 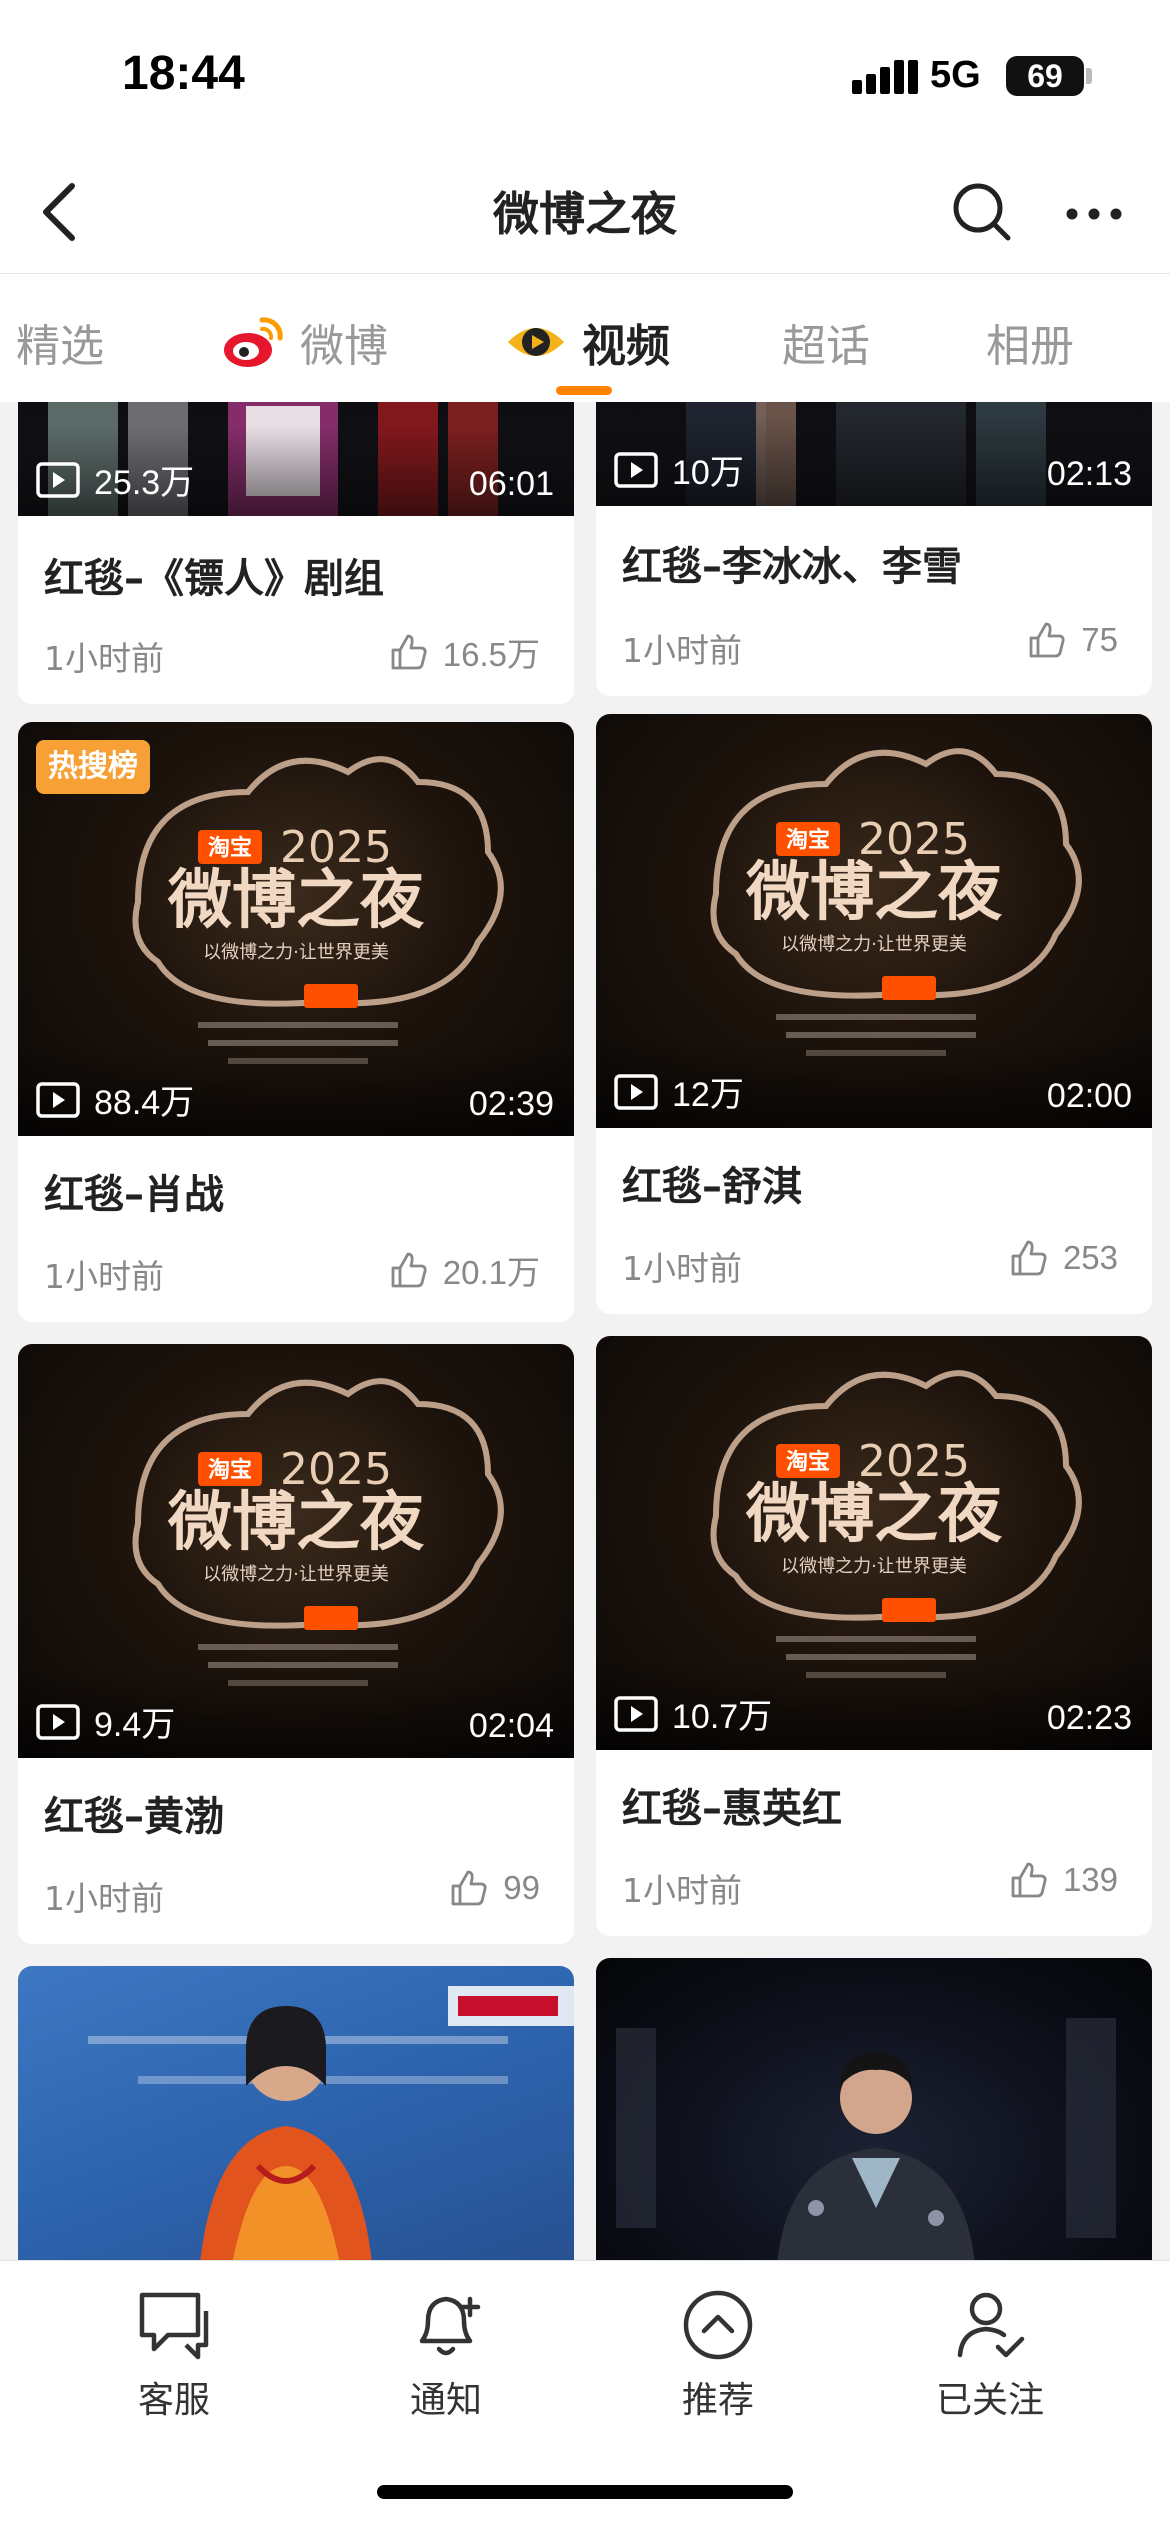 I want to click on video-duration: 02:04, so click(x=511, y=1726).